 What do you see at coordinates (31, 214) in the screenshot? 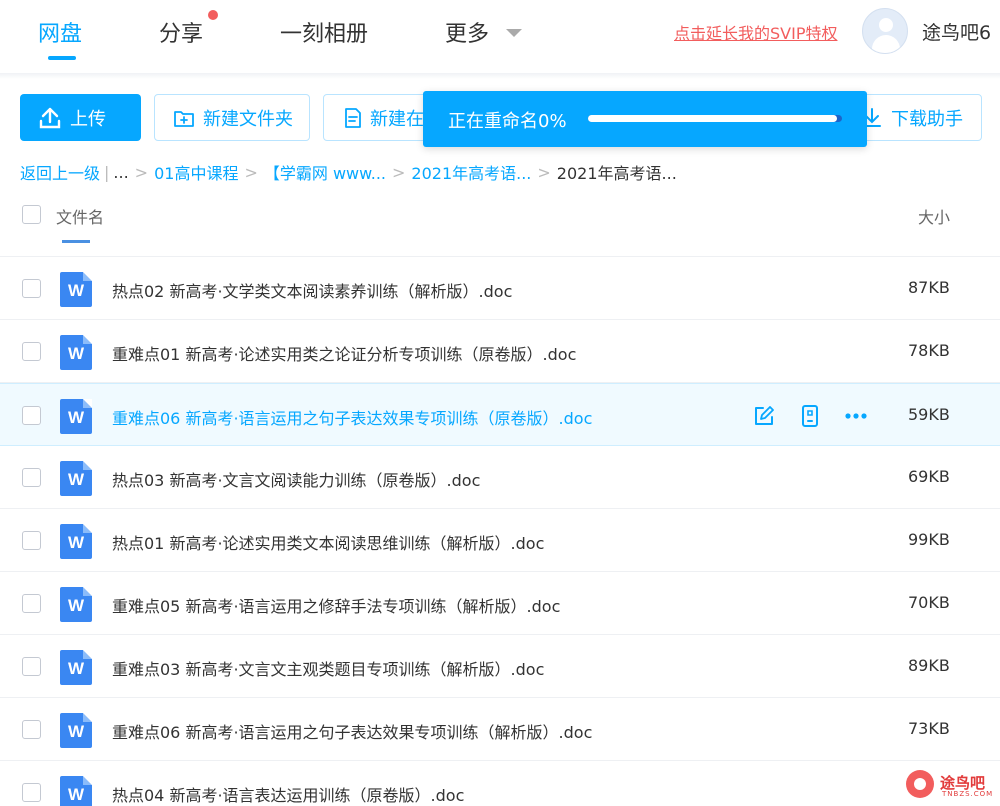
I see `select-all-checkbox` at bounding box center [31, 214].